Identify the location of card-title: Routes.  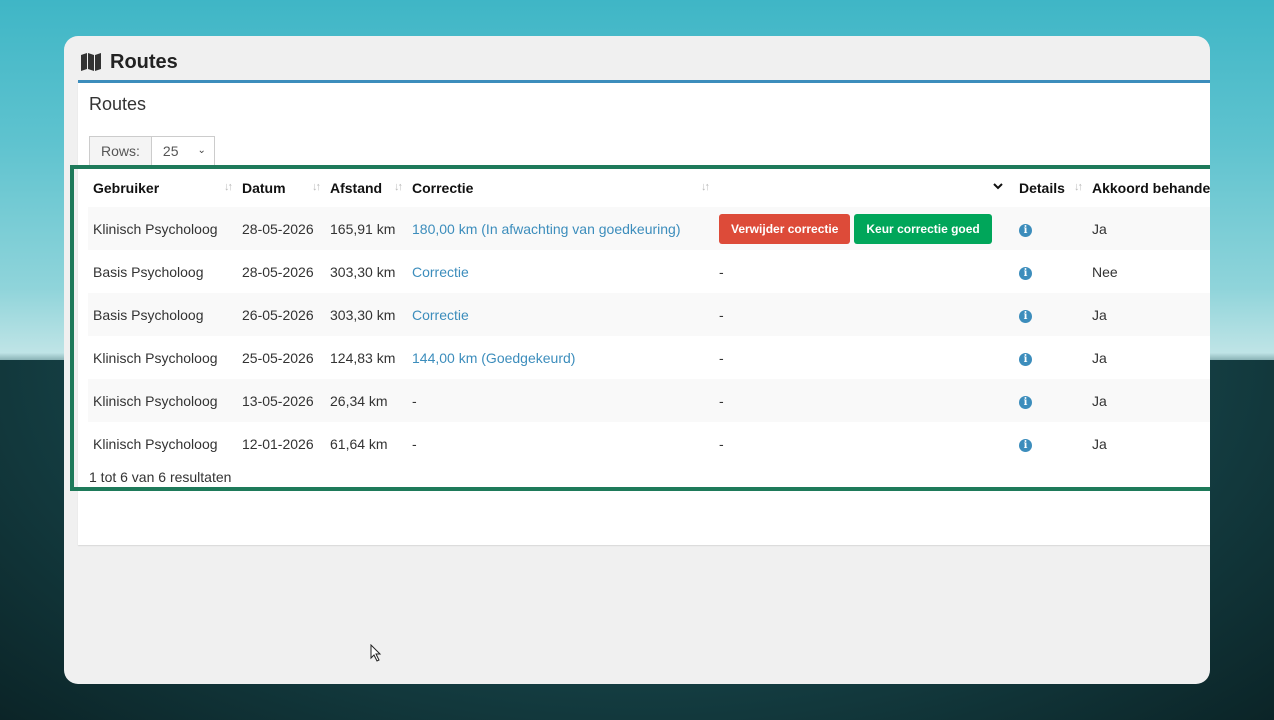
(118, 104).